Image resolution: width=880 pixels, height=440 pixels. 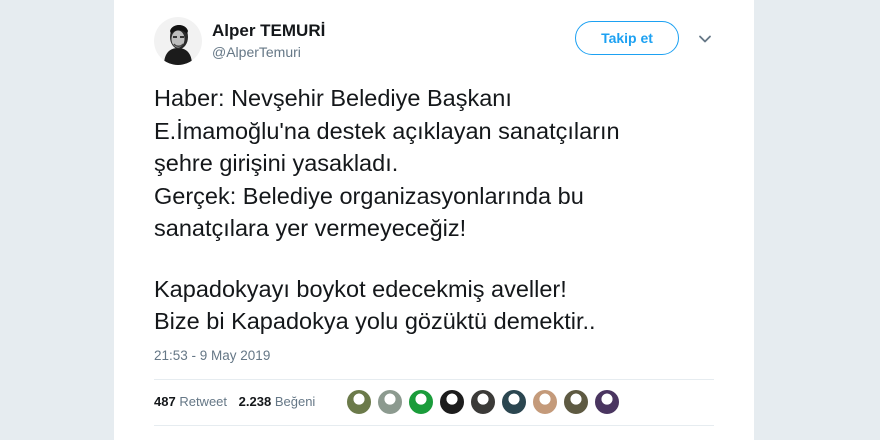 I want to click on tweet-line-break, so click(x=439, y=259).